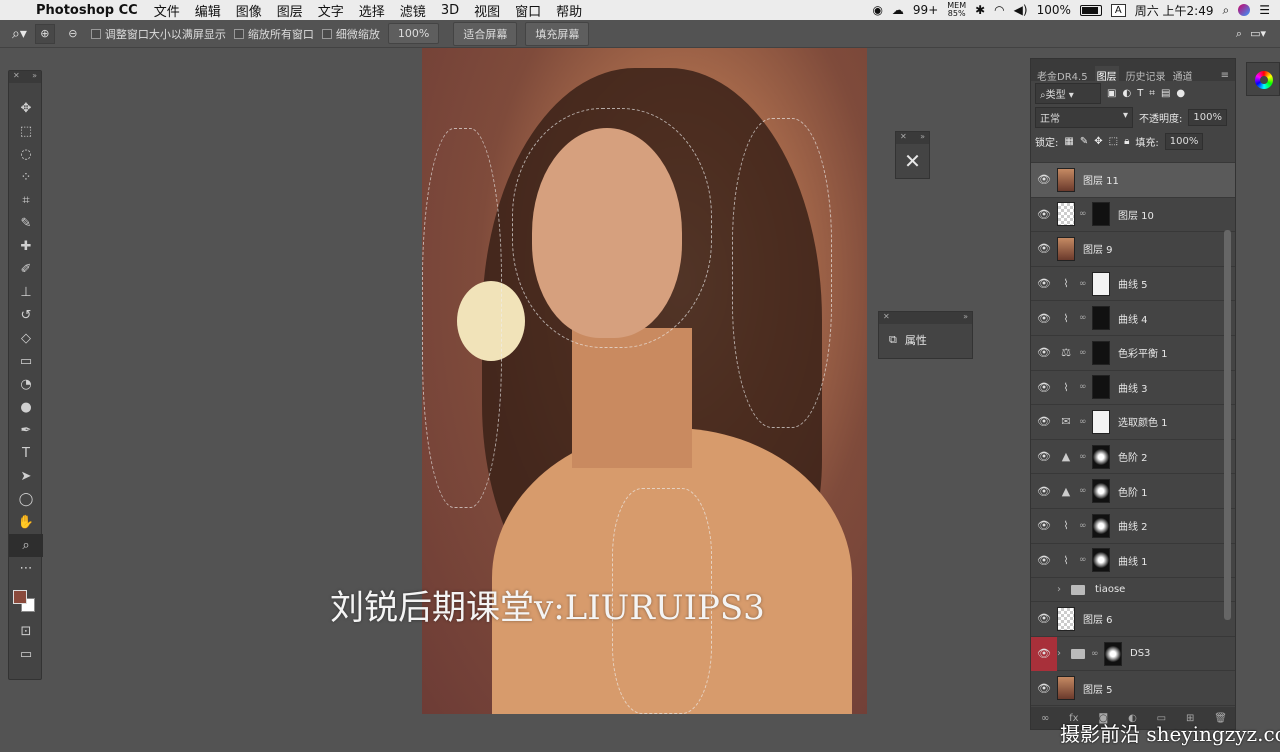 The height and width of the screenshot is (752, 1280). Describe the element at coordinates (1263, 79) in the screenshot. I see `color-panel-button` at that location.